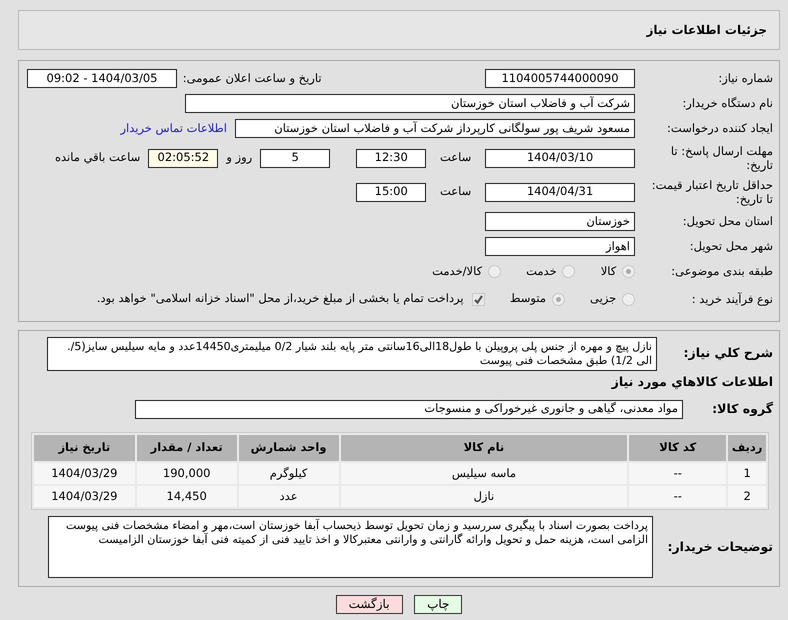 This screenshot has width=788, height=620. I want to click on option-label: خدمت, so click(541, 271).